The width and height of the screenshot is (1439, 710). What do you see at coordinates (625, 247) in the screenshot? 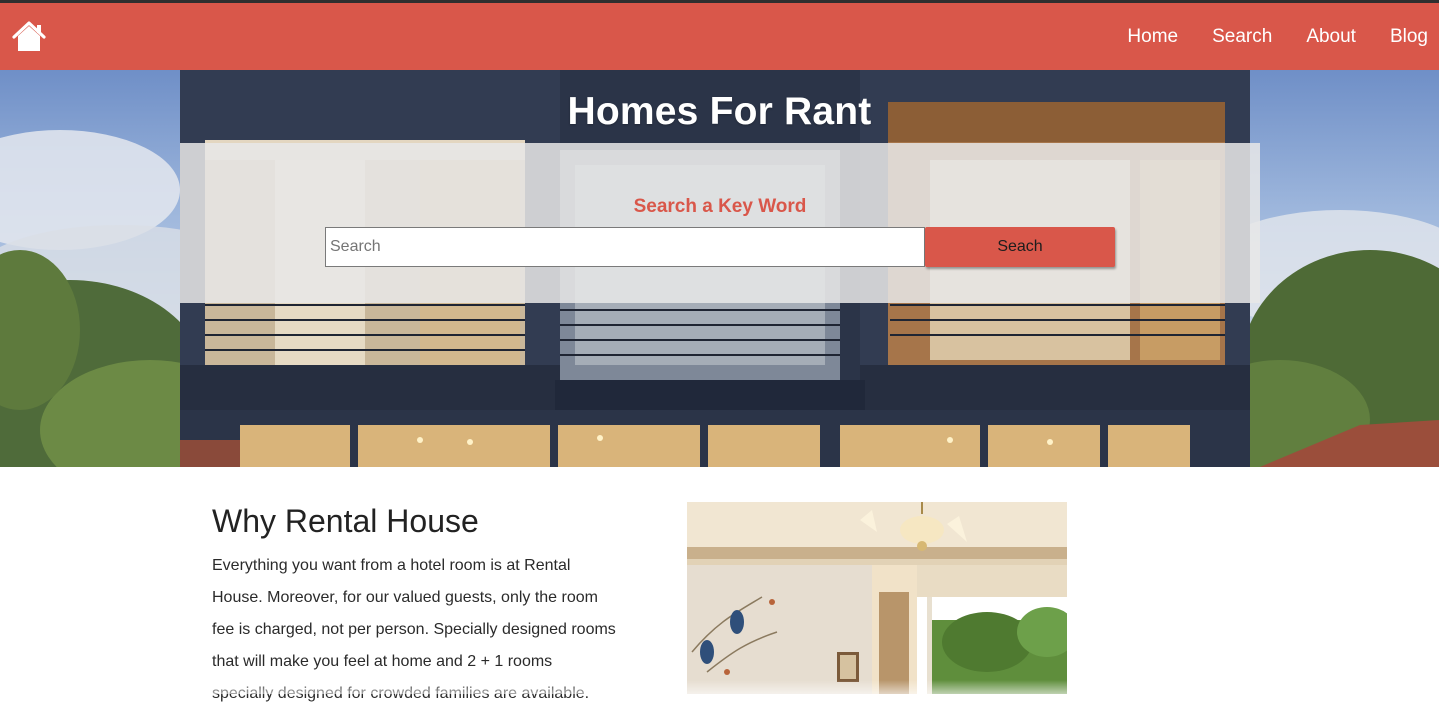
I see `search-input` at bounding box center [625, 247].